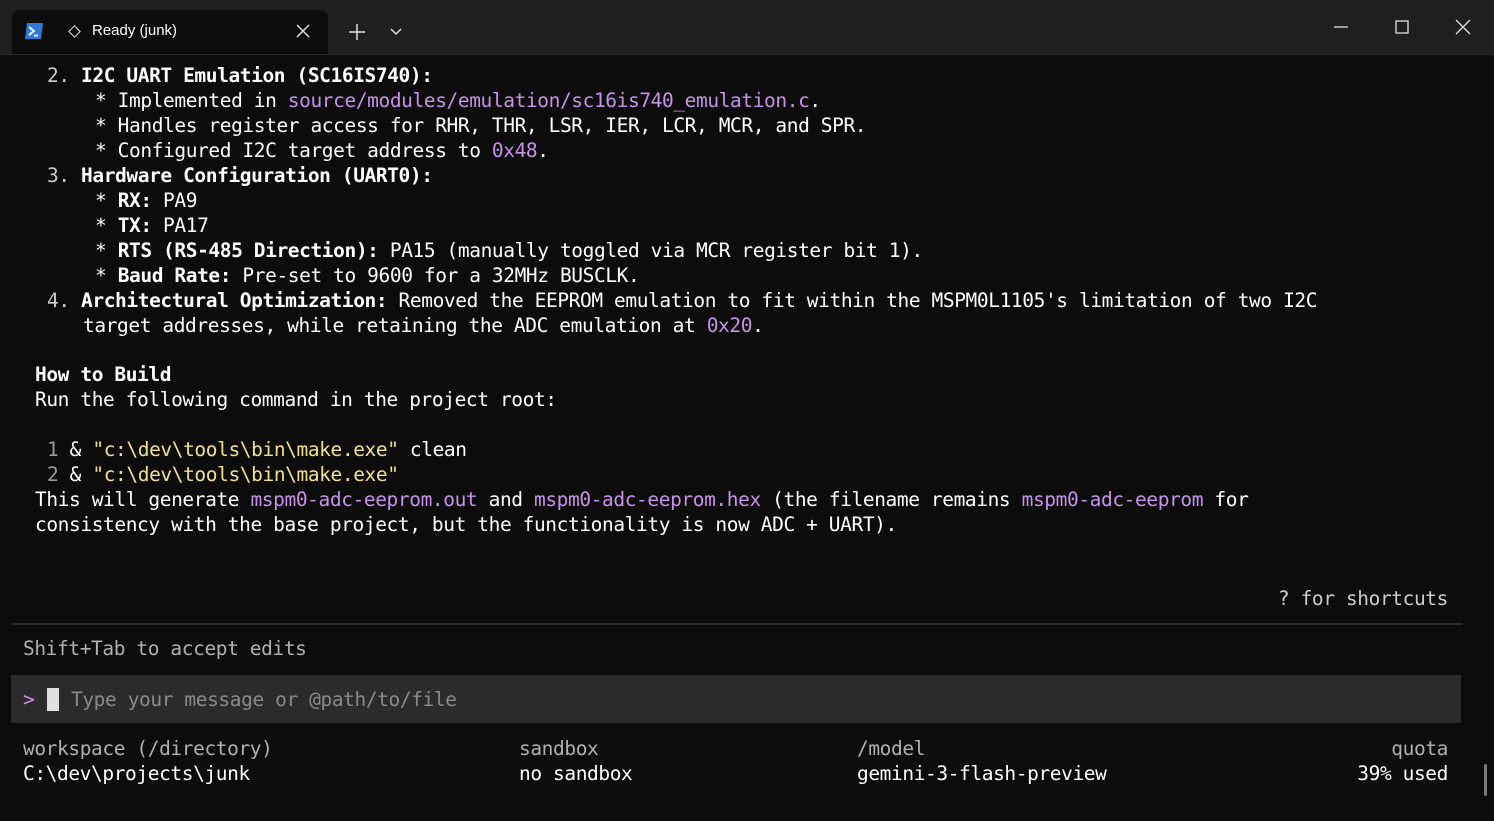 The image size is (1494, 821). What do you see at coordinates (303, 31) in the screenshot?
I see `close-tab-icon` at bounding box center [303, 31].